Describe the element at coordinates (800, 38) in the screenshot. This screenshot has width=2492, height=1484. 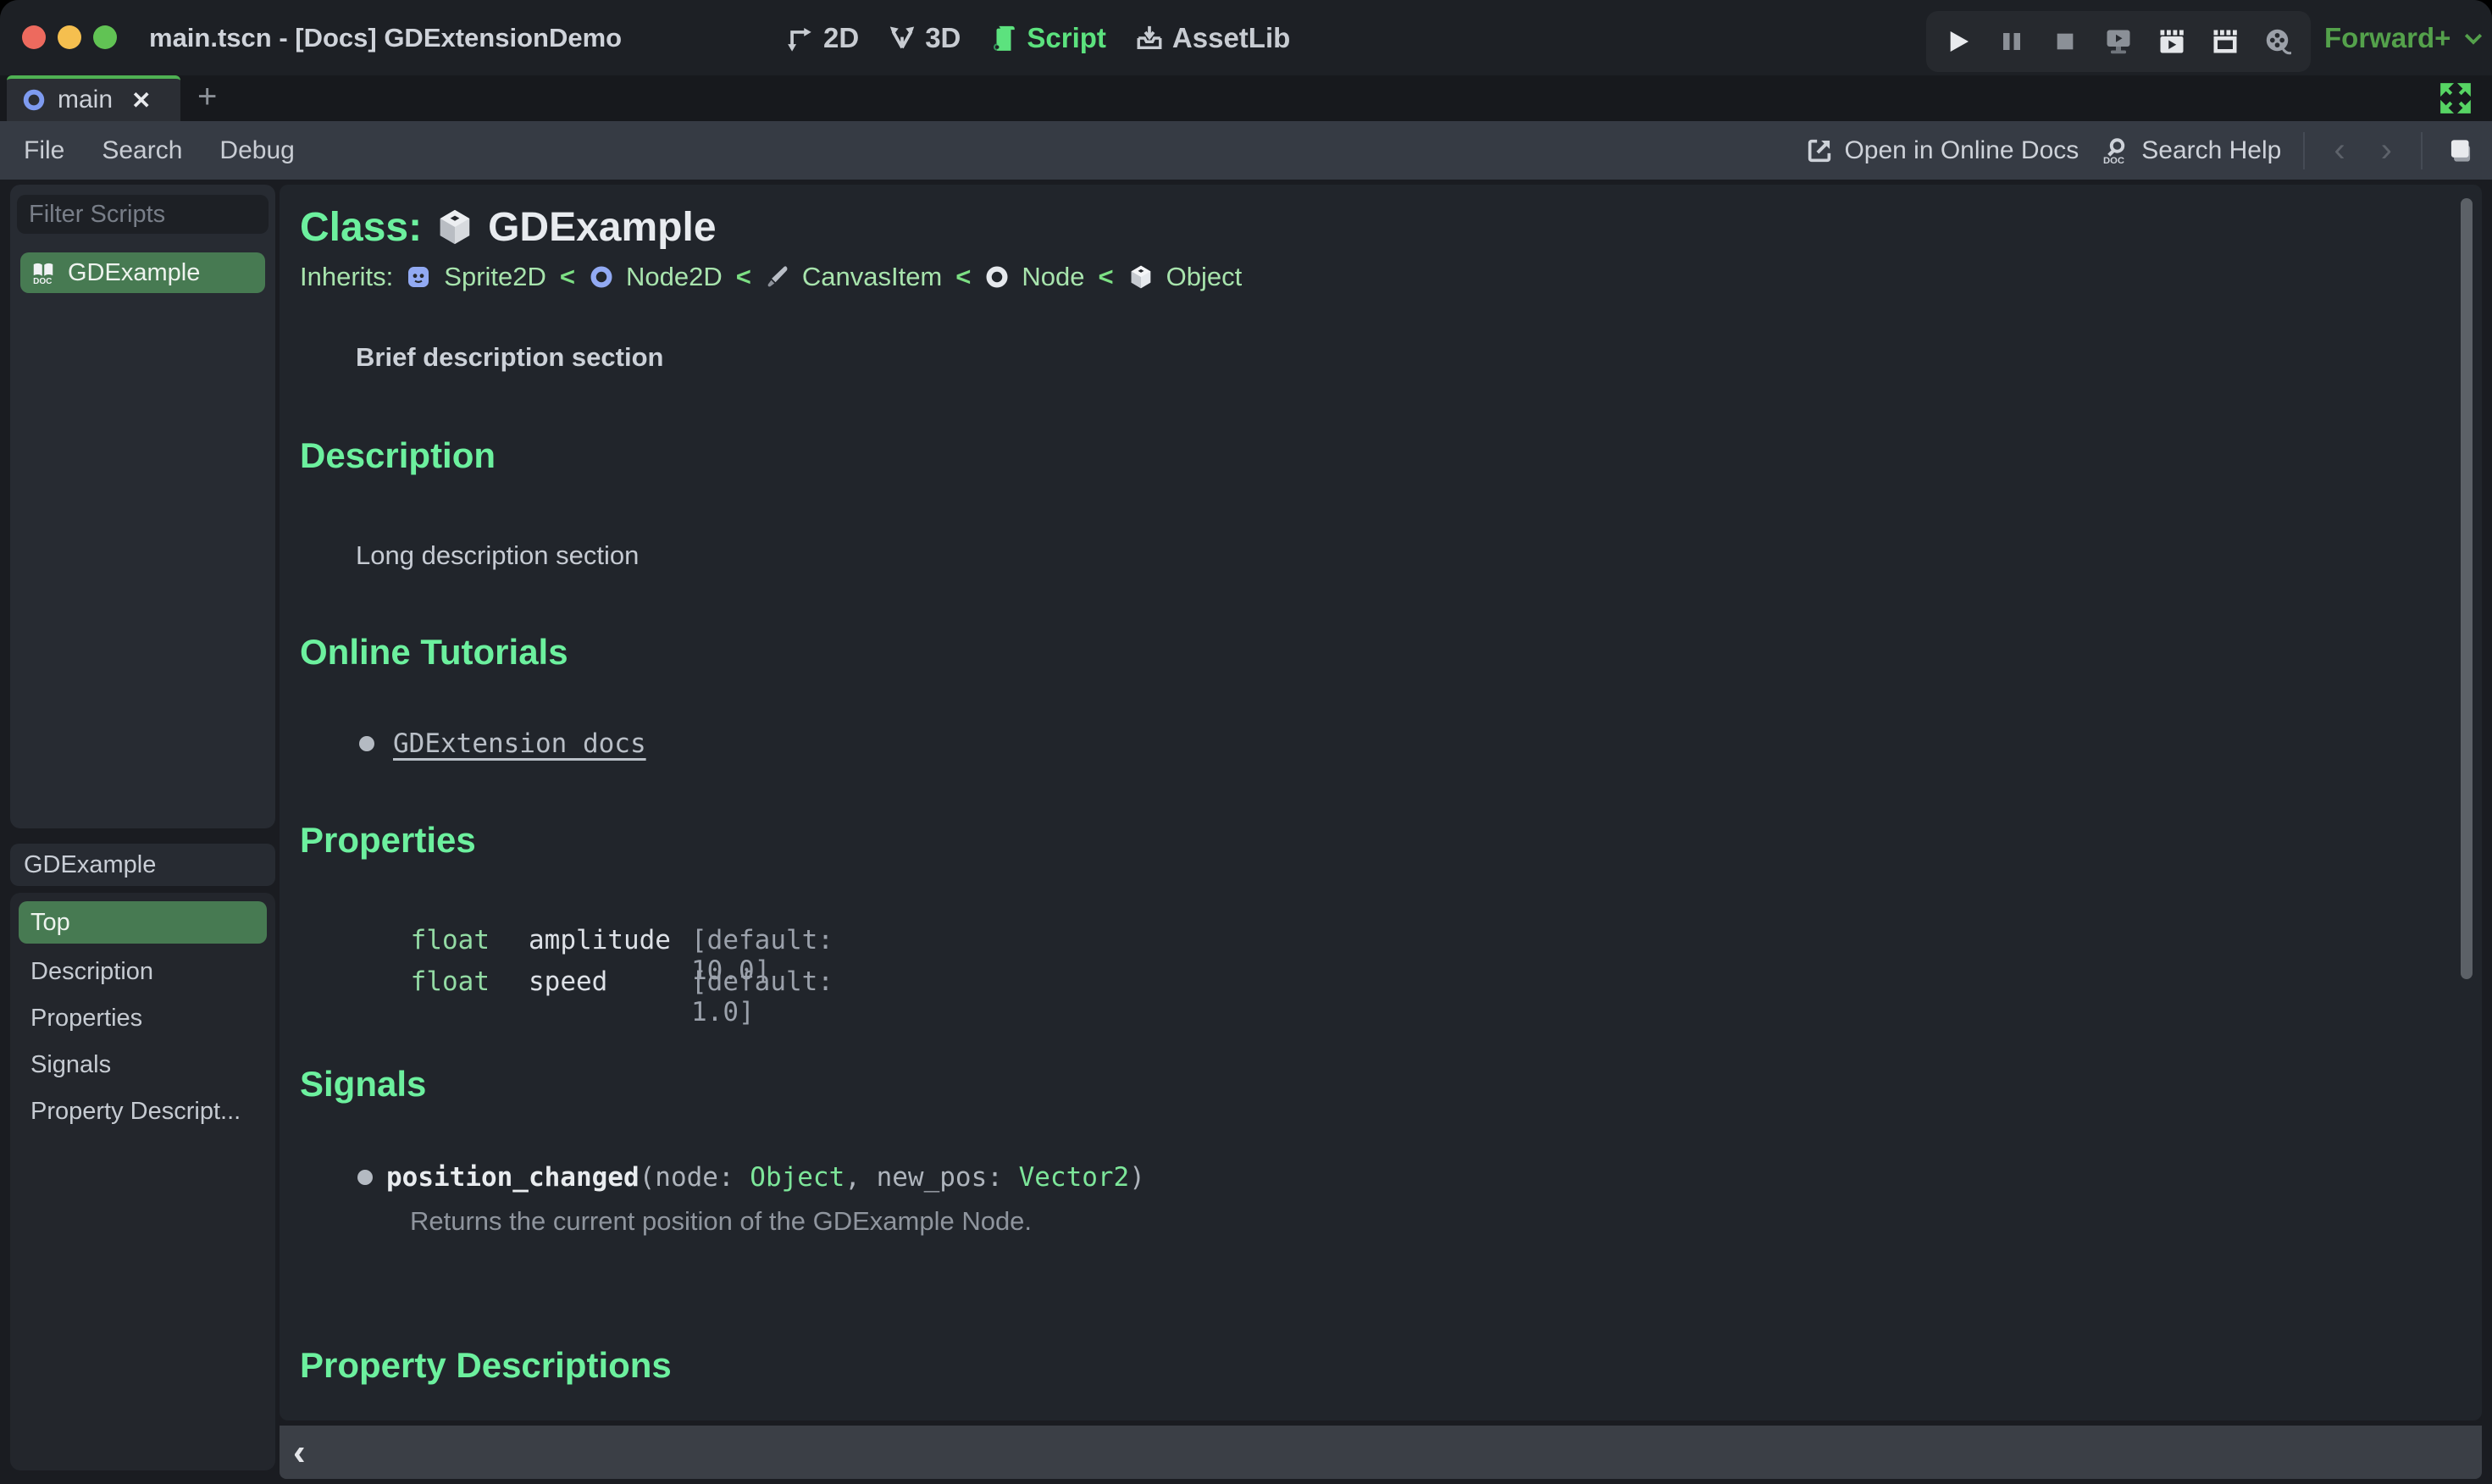
I see `2d-axes-icon` at that location.